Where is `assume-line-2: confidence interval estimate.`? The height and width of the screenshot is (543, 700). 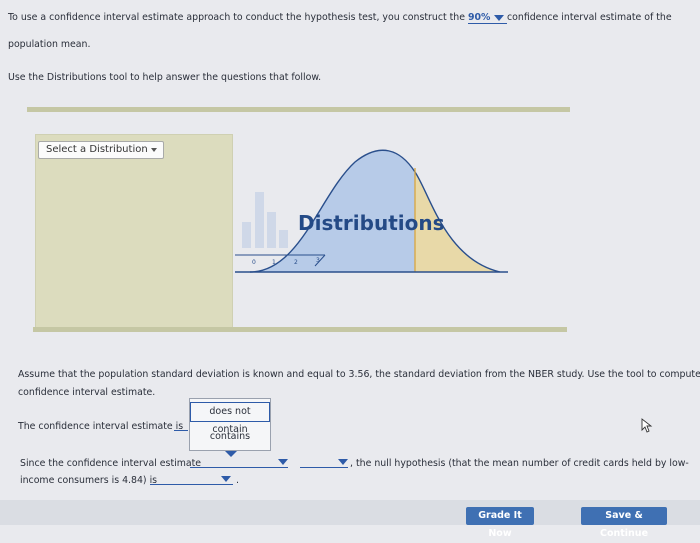
assume-line-2: confidence interval estimate. is located at coordinates (87, 392).